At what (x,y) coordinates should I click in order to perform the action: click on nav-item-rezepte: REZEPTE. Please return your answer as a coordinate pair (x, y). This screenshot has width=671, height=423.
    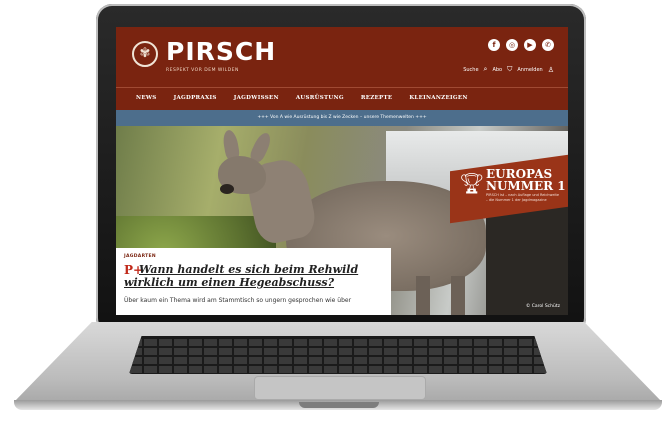
    Looking at the image, I should click on (377, 98).